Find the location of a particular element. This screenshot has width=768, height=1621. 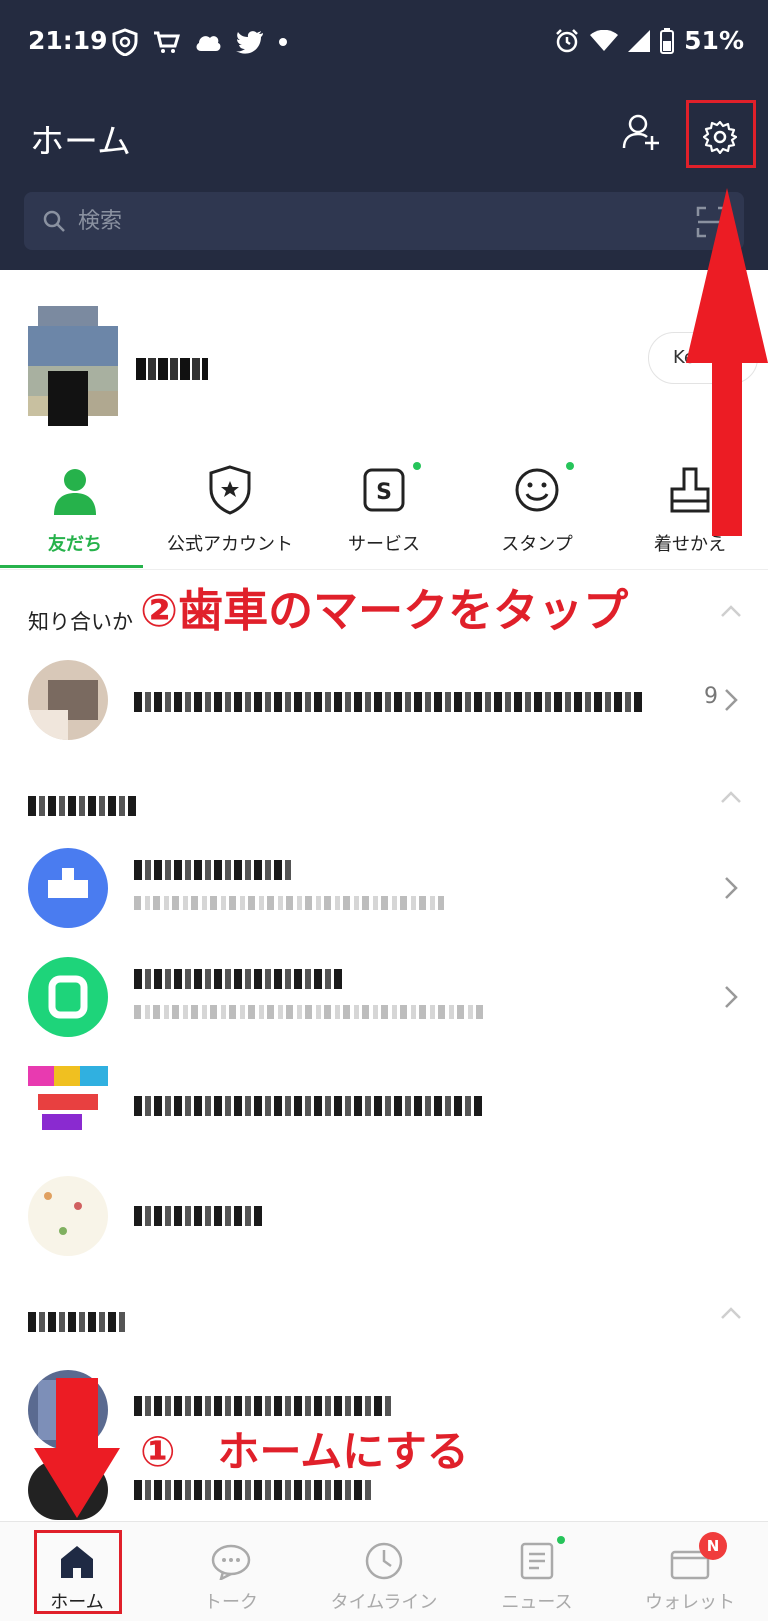

nav-news: ニュース is located at coordinates (537, 1571).